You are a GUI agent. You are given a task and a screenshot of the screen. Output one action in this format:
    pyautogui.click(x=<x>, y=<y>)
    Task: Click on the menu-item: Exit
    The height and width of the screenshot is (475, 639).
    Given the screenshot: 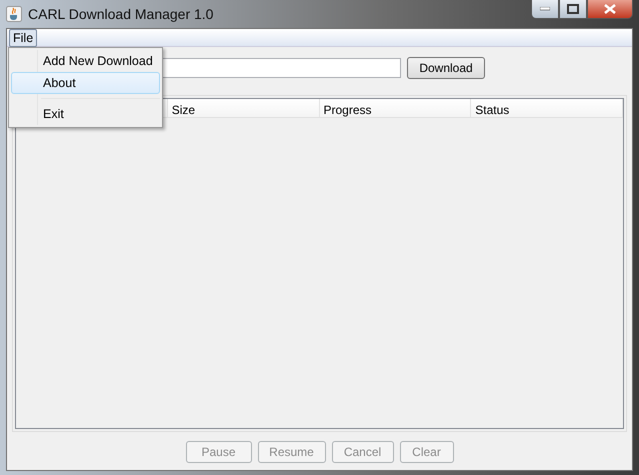 What is the action you would take?
    pyautogui.click(x=85, y=114)
    